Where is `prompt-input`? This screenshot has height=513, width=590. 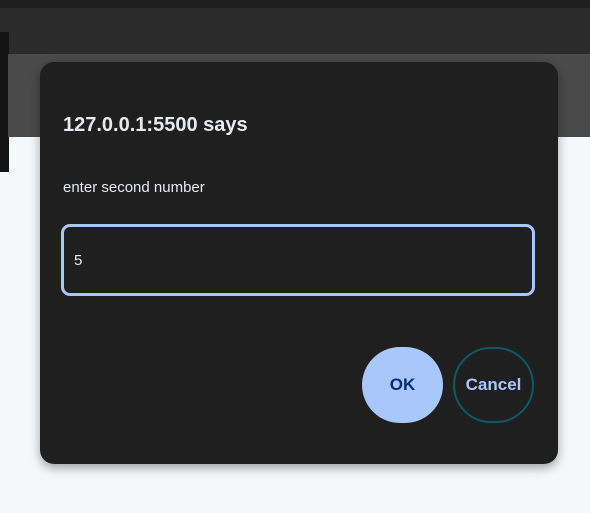 prompt-input is located at coordinates (298, 260).